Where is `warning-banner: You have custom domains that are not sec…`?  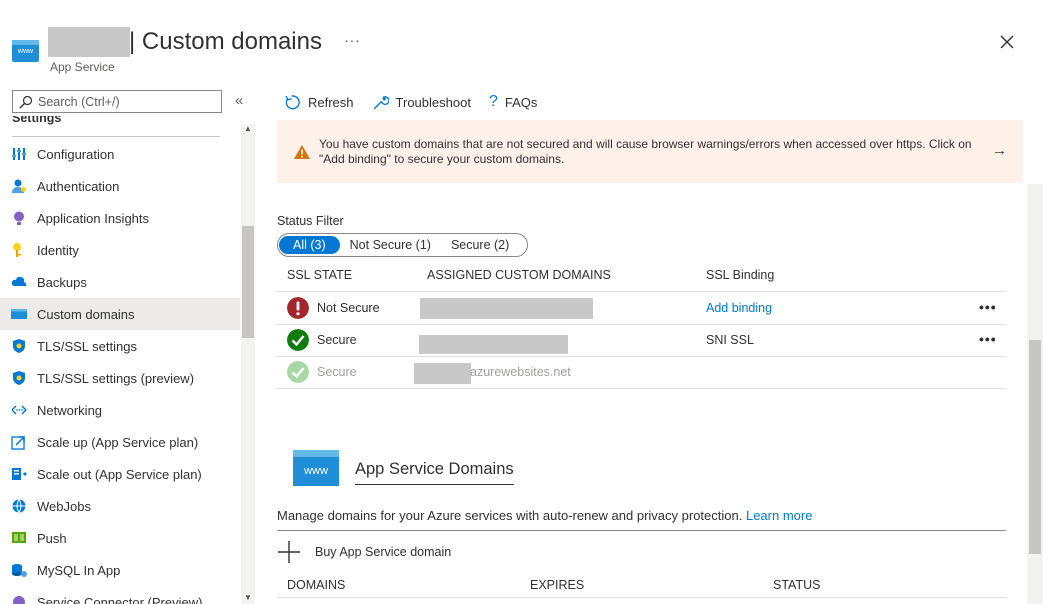
warning-banner: You have custom domains that are not sec… is located at coordinates (650, 151).